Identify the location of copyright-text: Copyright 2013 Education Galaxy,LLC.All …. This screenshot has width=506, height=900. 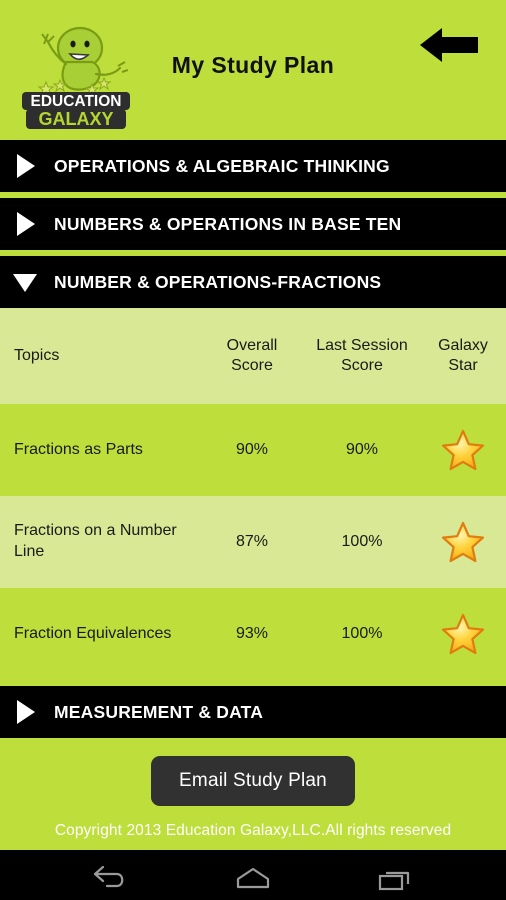
(253, 834).